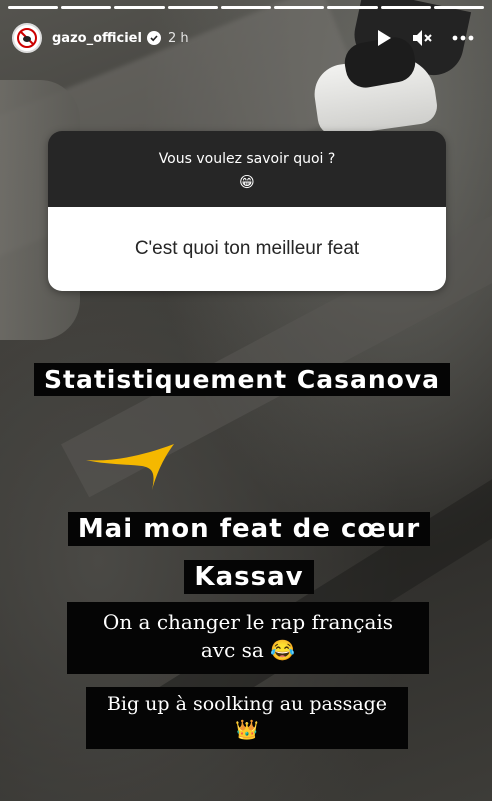 The width and height of the screenshot is (492, 801). I want to click on caption-line-3b: avc sa 😂, so click(248, 650).